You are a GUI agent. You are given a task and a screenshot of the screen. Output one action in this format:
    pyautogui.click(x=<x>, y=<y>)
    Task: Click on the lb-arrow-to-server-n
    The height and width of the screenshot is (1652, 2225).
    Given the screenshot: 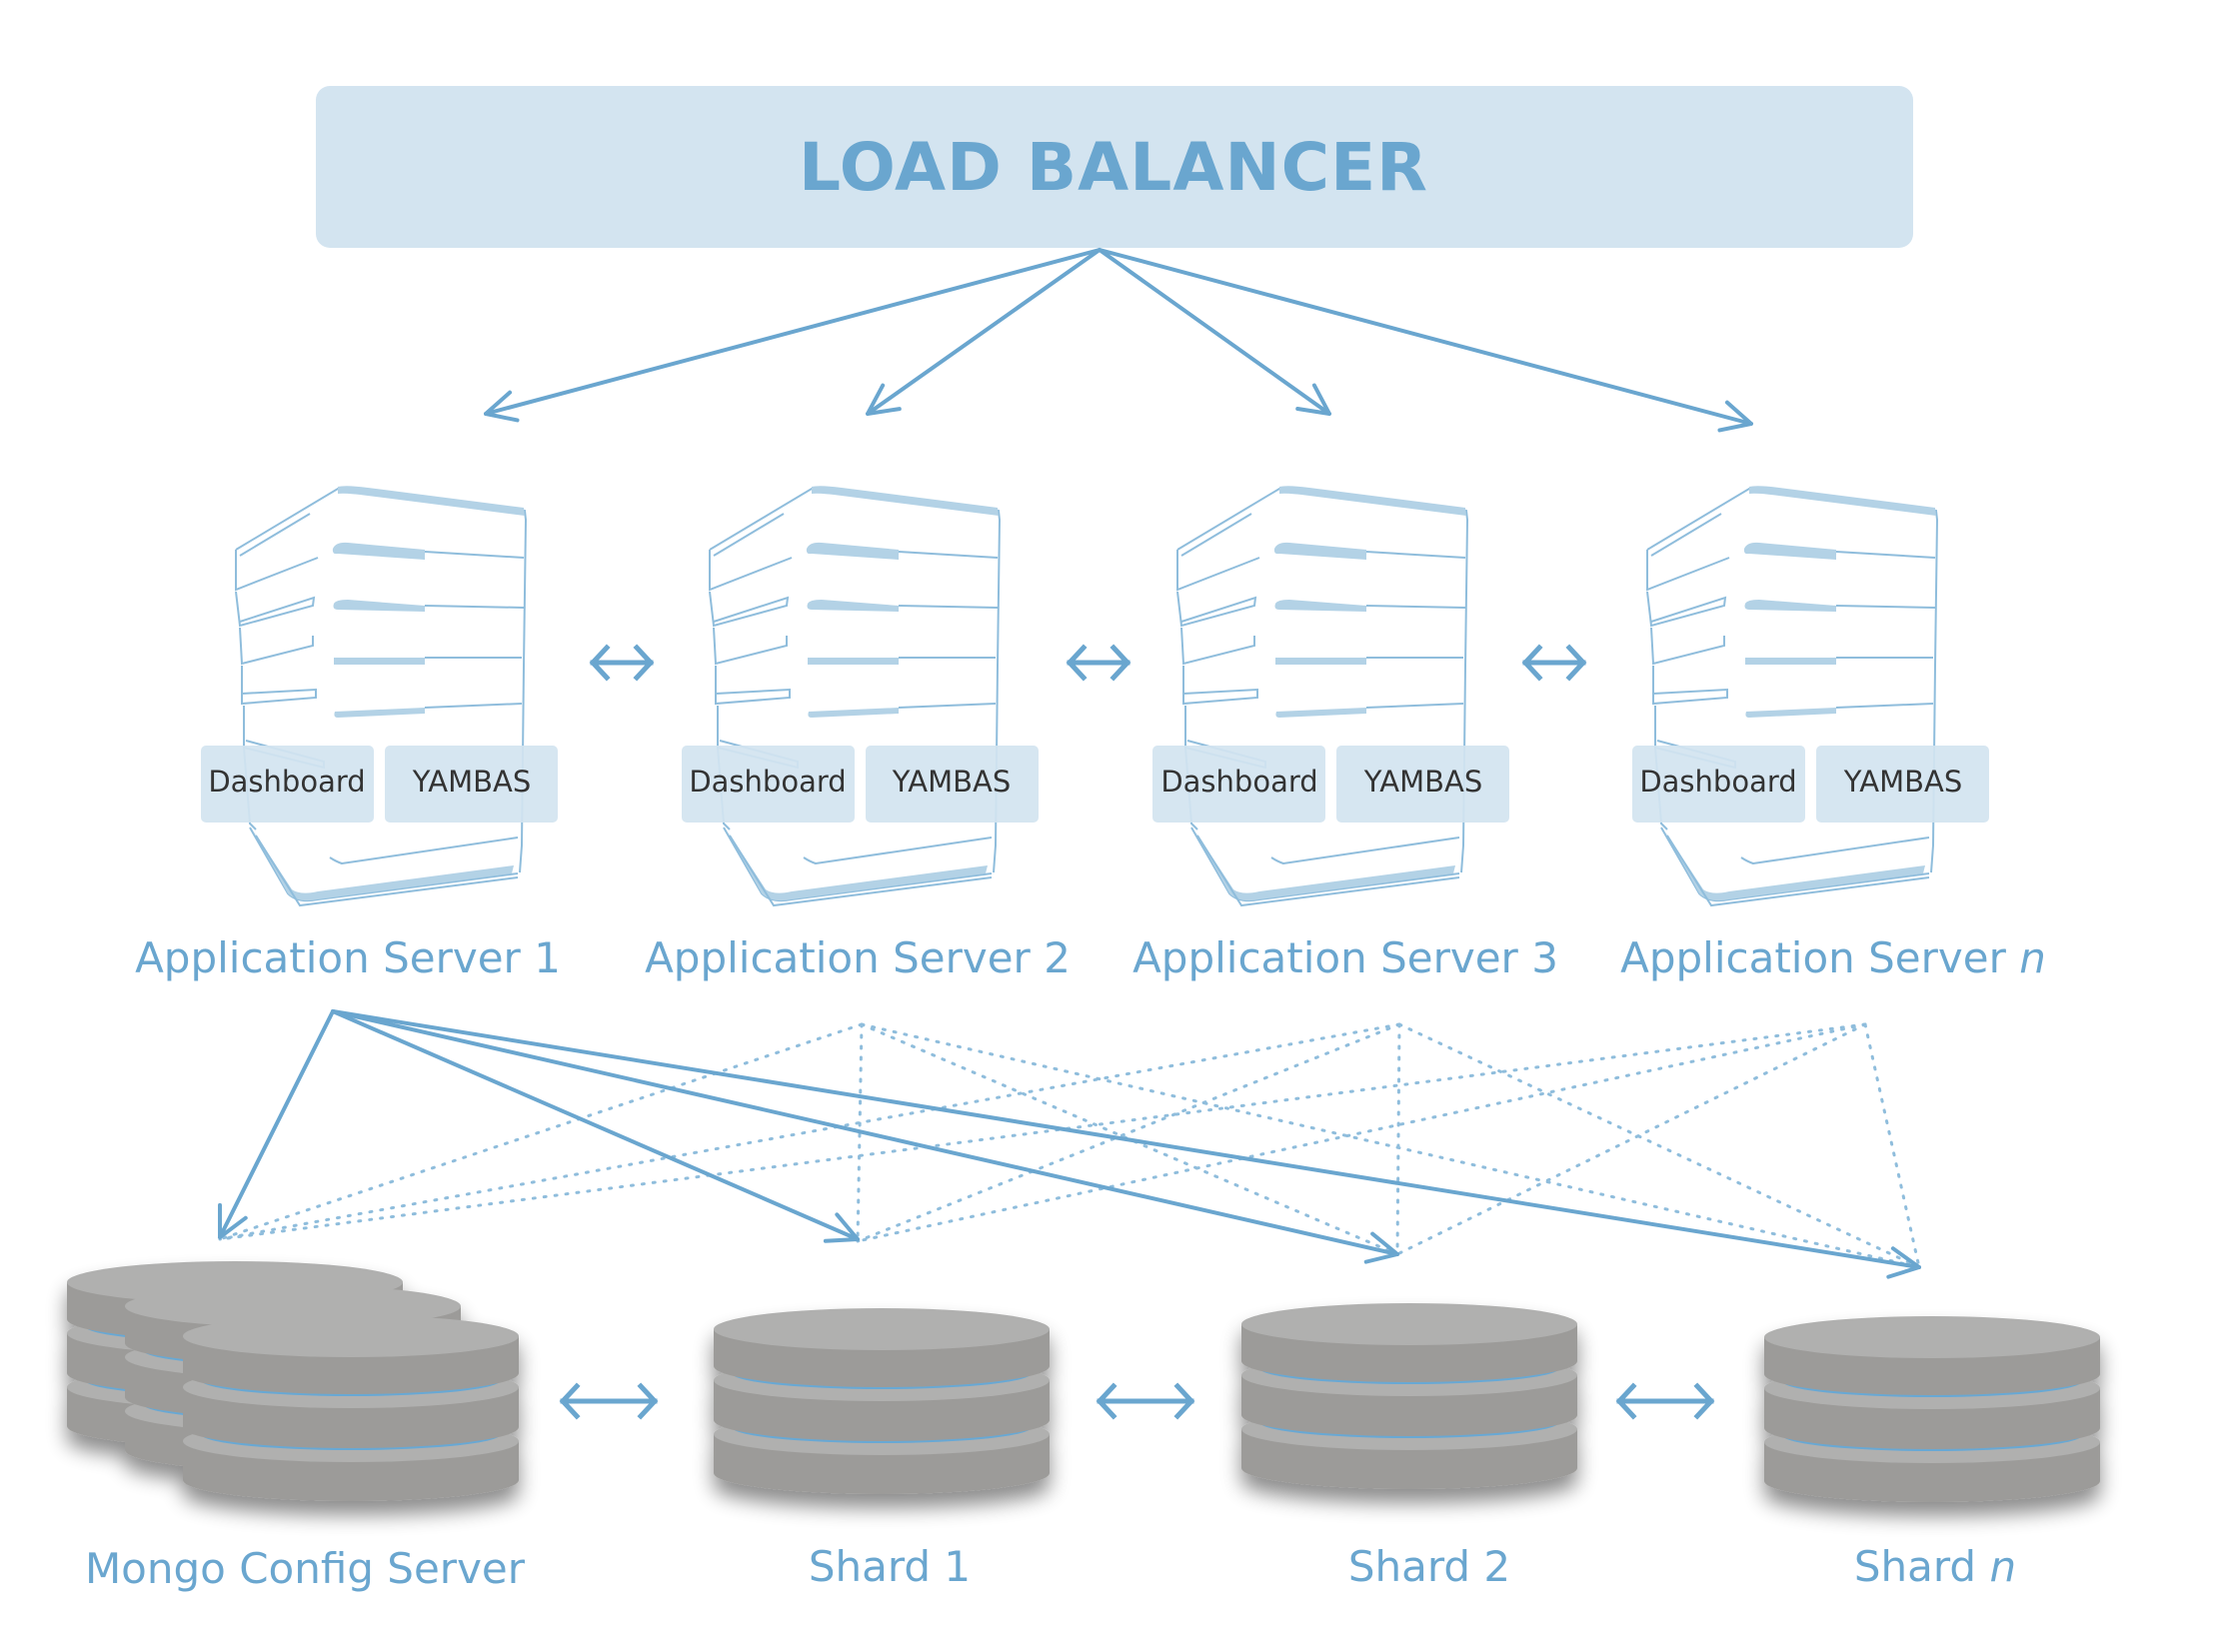 What is the action you would take?
    pyautogui.click(x=1426, y=341)
    